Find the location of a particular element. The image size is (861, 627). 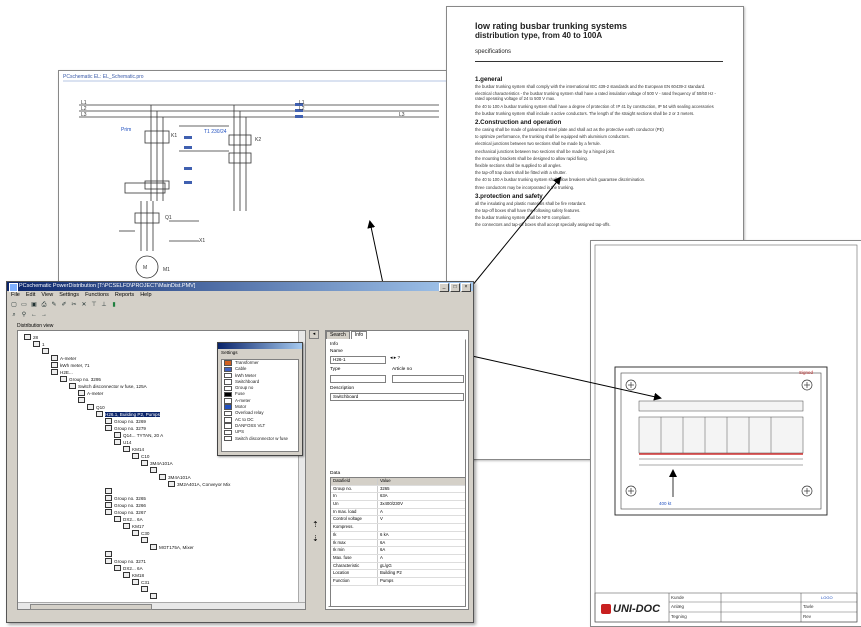

table-row: Location Building P2 is located at coordinates (398, 574).